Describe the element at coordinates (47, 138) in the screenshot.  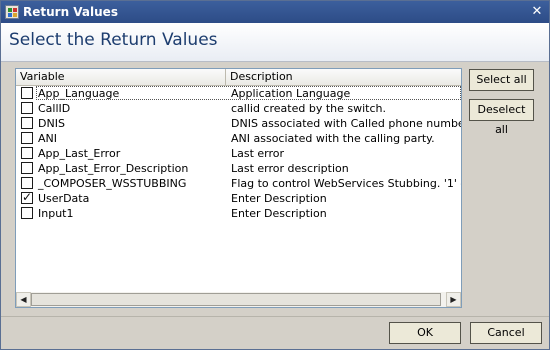
I see `variable-name: ANI` at that location.